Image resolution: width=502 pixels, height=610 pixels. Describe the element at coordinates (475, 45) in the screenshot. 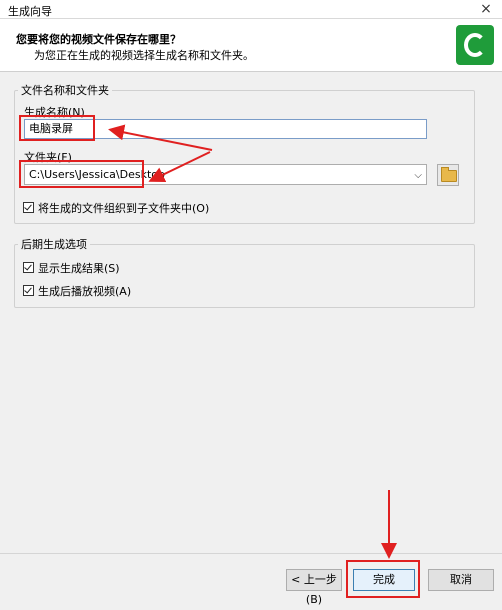

I see `camtasia-logo-icon` at that location.